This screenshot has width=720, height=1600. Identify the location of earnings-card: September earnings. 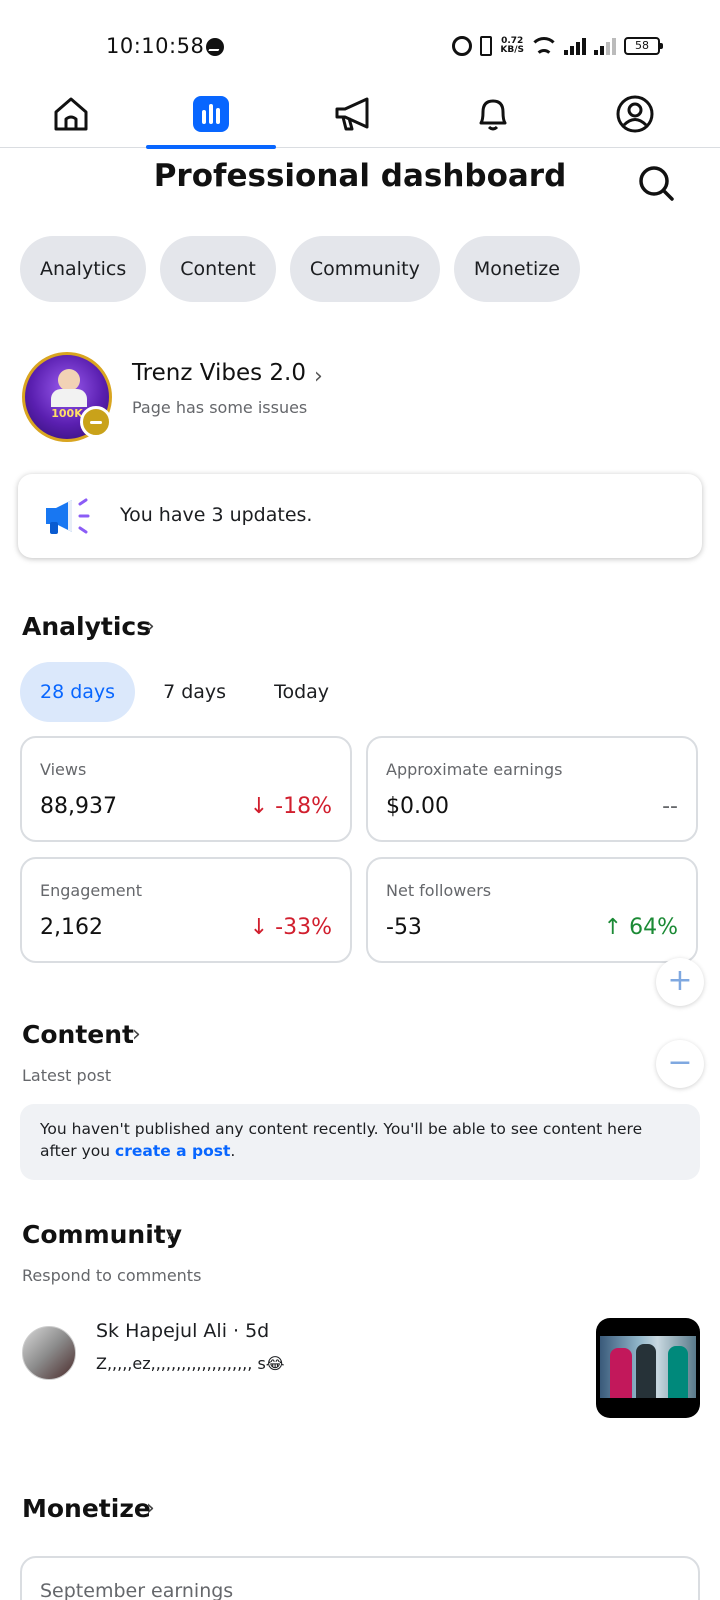
(360, 1578).